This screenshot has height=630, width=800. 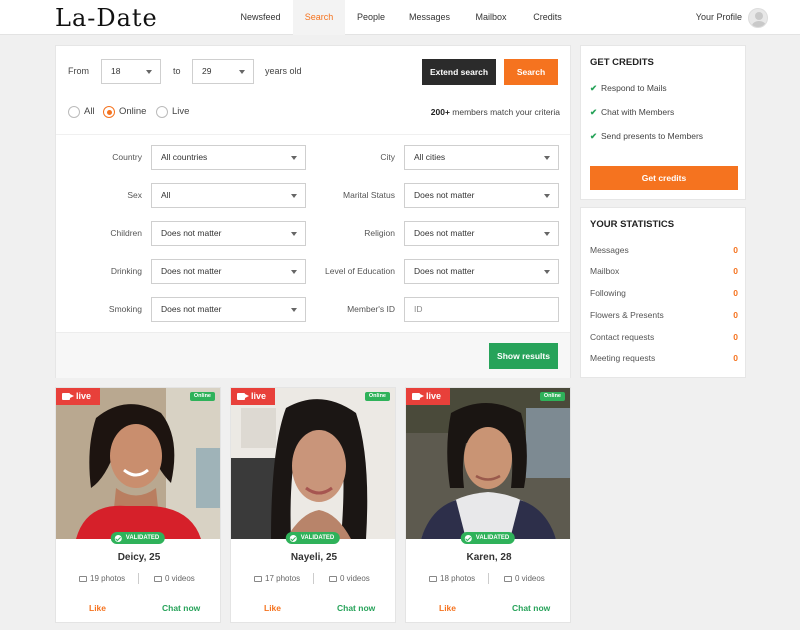 What do you see at coordinates (664, 359) in the screenshot?
I see `stat-row-meeting-requests: Meeting requests 0` at bounding box center [664, 359].